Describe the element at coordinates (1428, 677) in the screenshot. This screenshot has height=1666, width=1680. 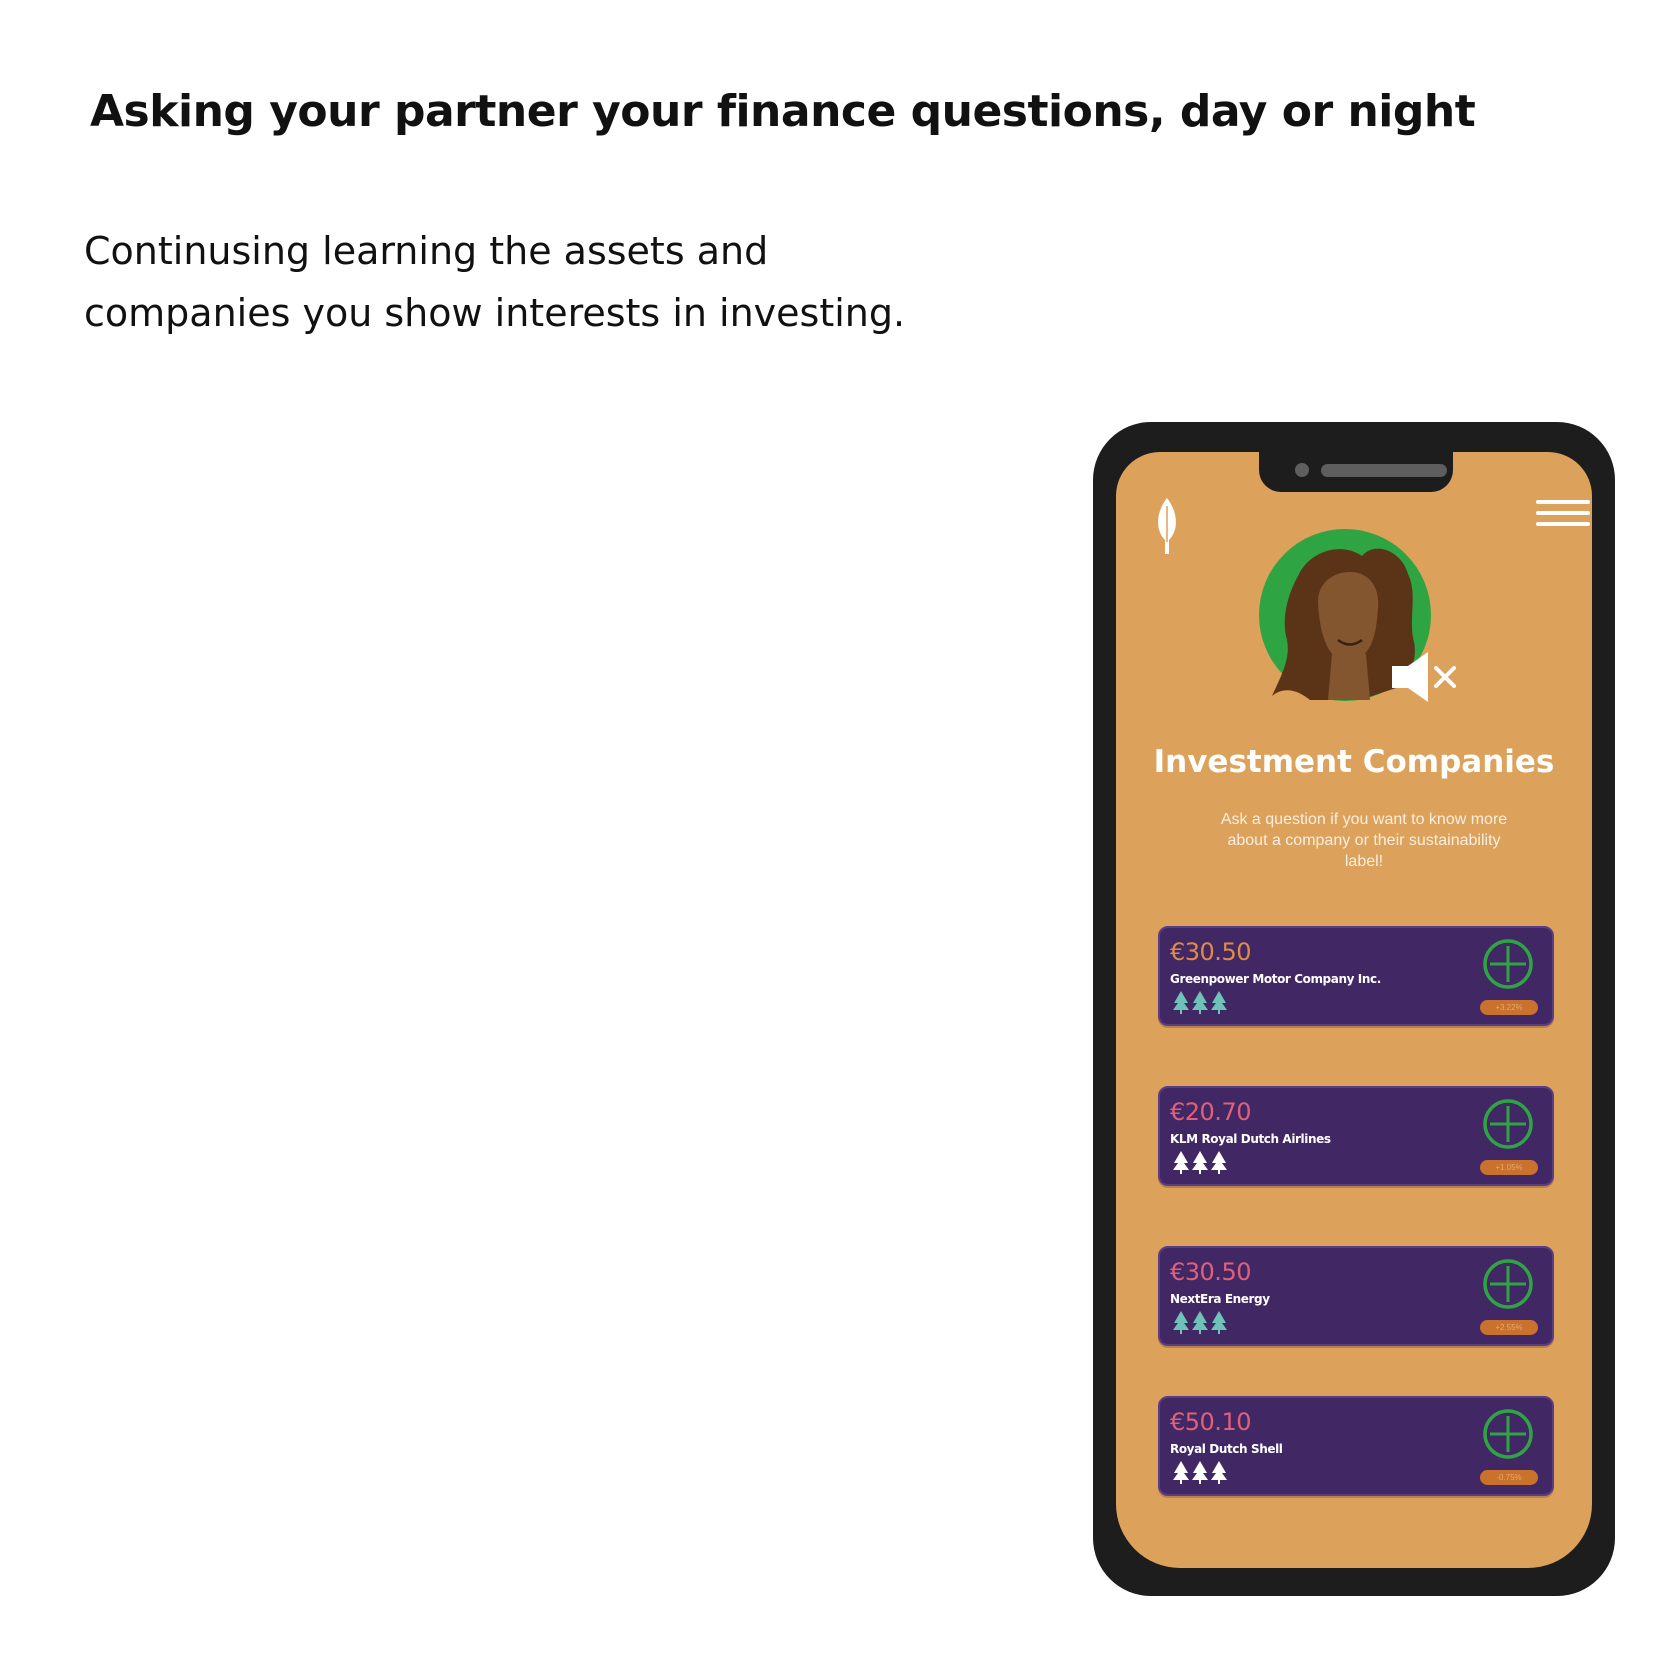
I see `speaker-muted-icon` at that location.